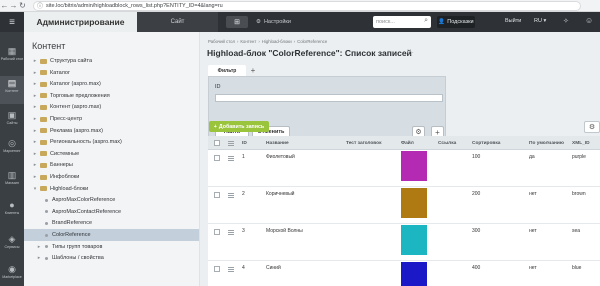  What do you see at coordinates (273, 22) in the screenshot?
I see `settings-button: ⚙ Настройки` at bounding box center [273, 22].